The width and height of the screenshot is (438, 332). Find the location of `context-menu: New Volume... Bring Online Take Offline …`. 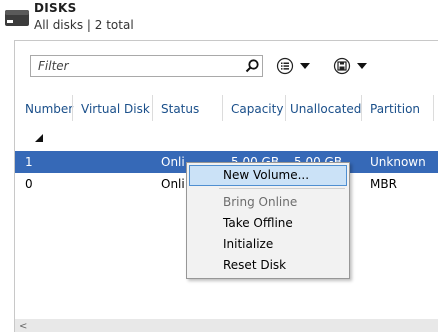

context-menu: New Volume... Bring Online Take Offline … is located at coordinates (268, 220).